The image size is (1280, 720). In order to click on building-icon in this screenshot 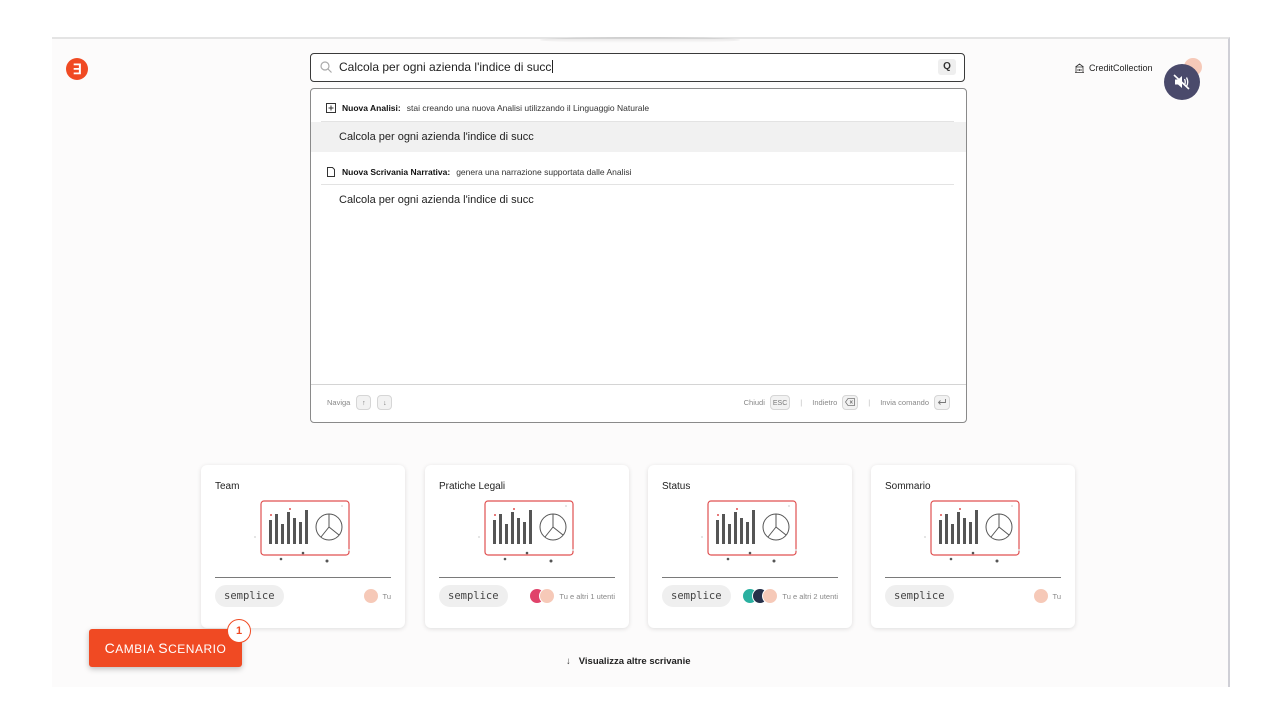, I will do `click(1079, 68)`.